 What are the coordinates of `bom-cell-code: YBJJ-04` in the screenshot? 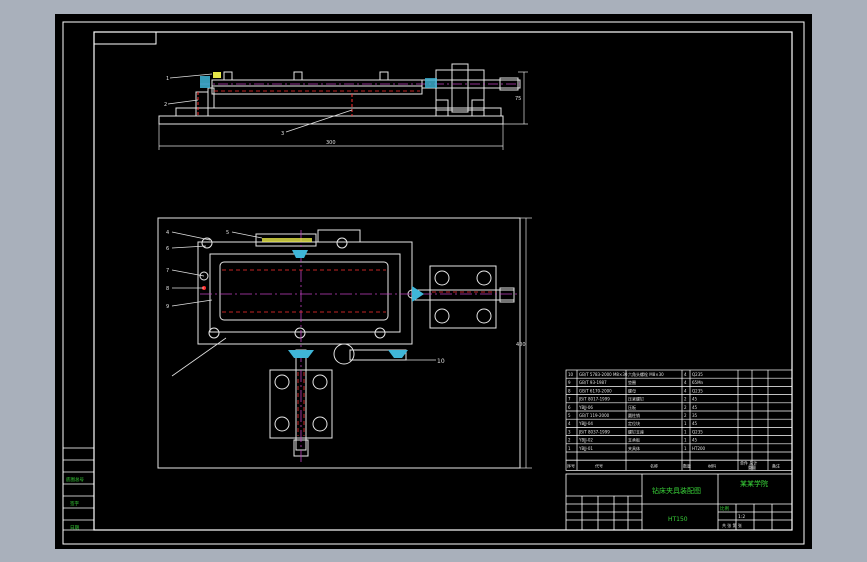 It's located at (585, 423).